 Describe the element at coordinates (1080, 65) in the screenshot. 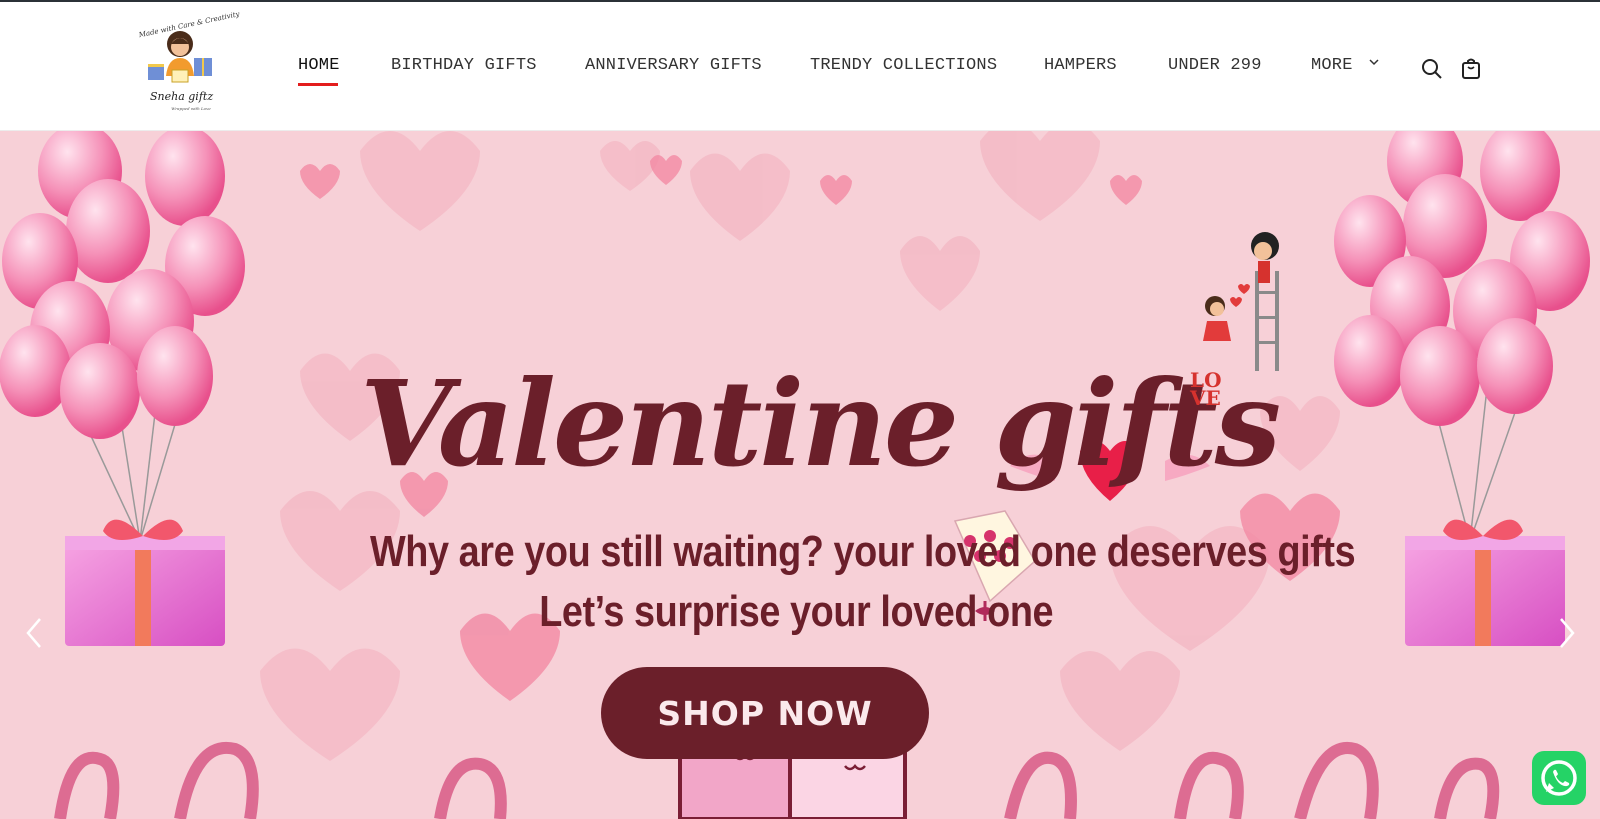

I see `nav-hampers: HAMPERS` at that location.